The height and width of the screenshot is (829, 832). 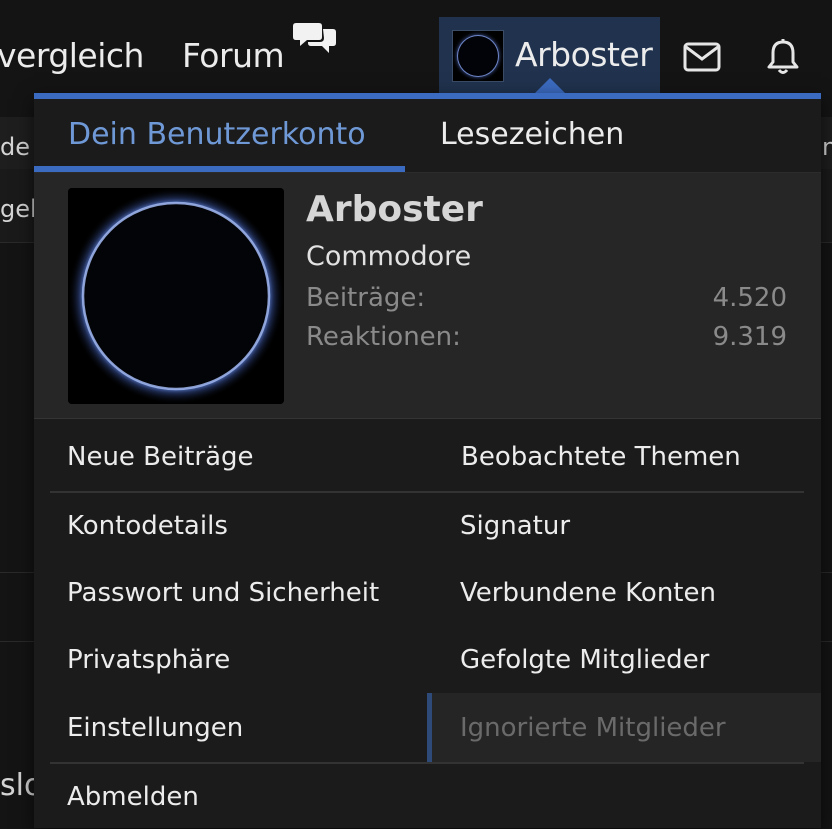 What do you see at coordinates (588, 593) in the screenshot?
I see `link-verbundene-konten: Verbundene Konten` at bounding box center [588, 593].